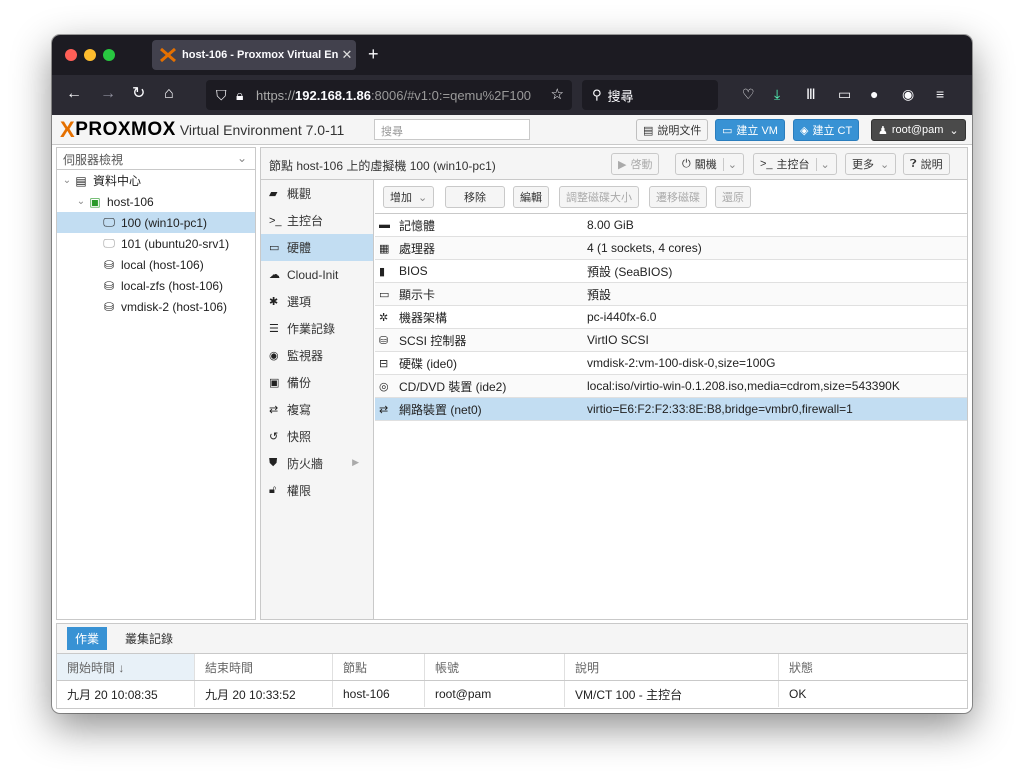 The width and height of the screenshot is (1024, 782). I want to click on view-selector: 伺服器檢視 ⌄, so click(156, 159).